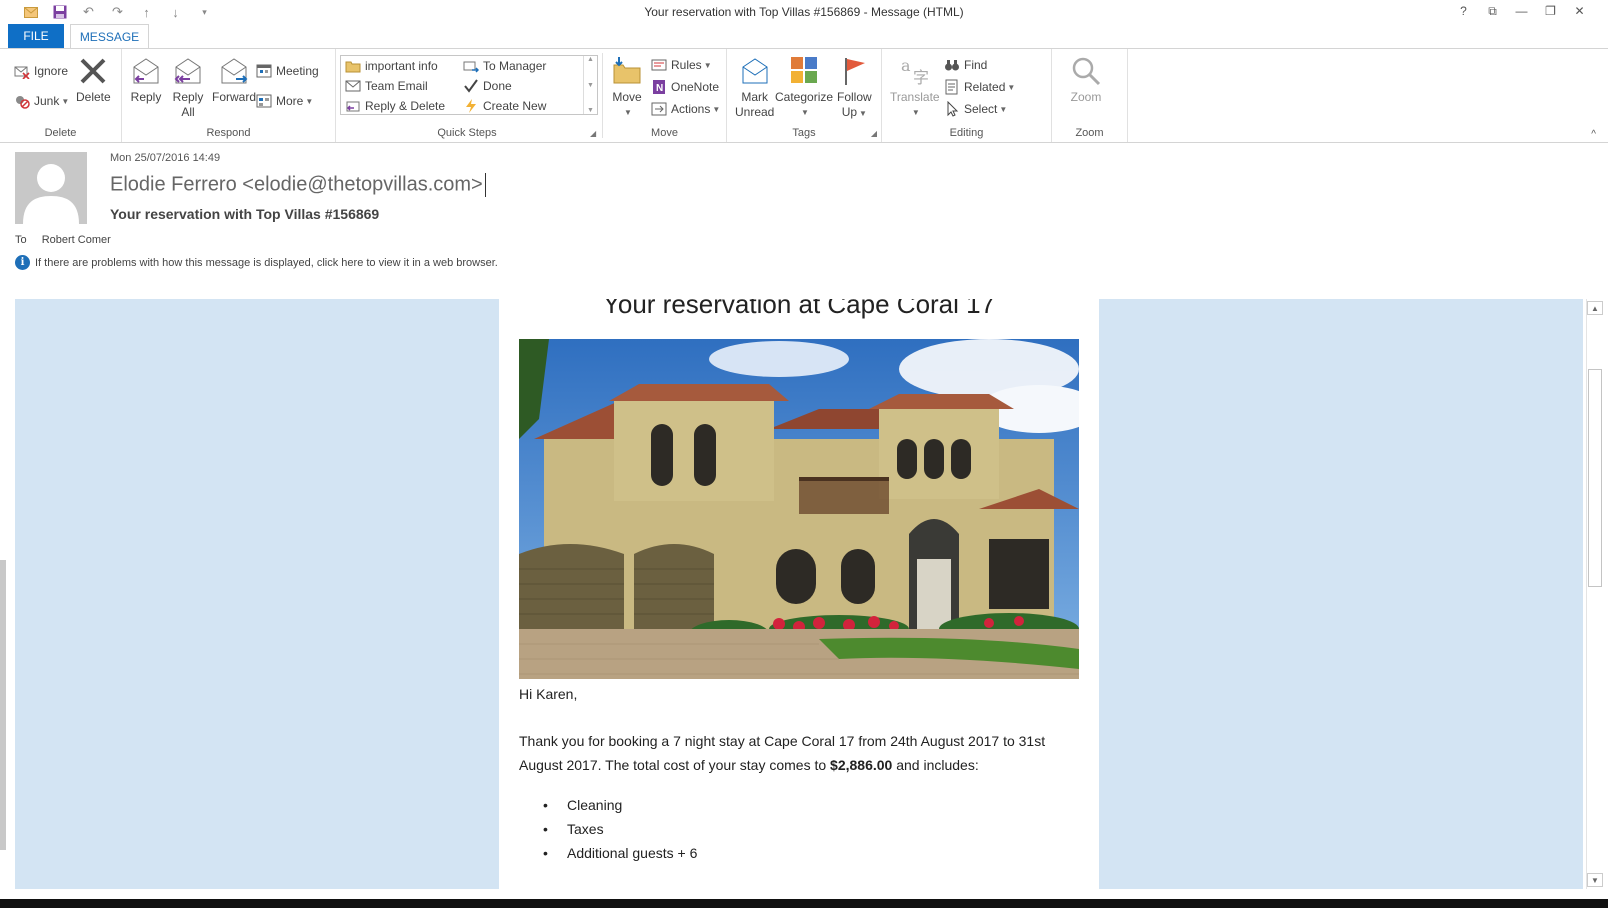  What do you see at coordinates (921, 77) in the screenshot?
I see `svg-text: 字` at bounding box center [921, 77].